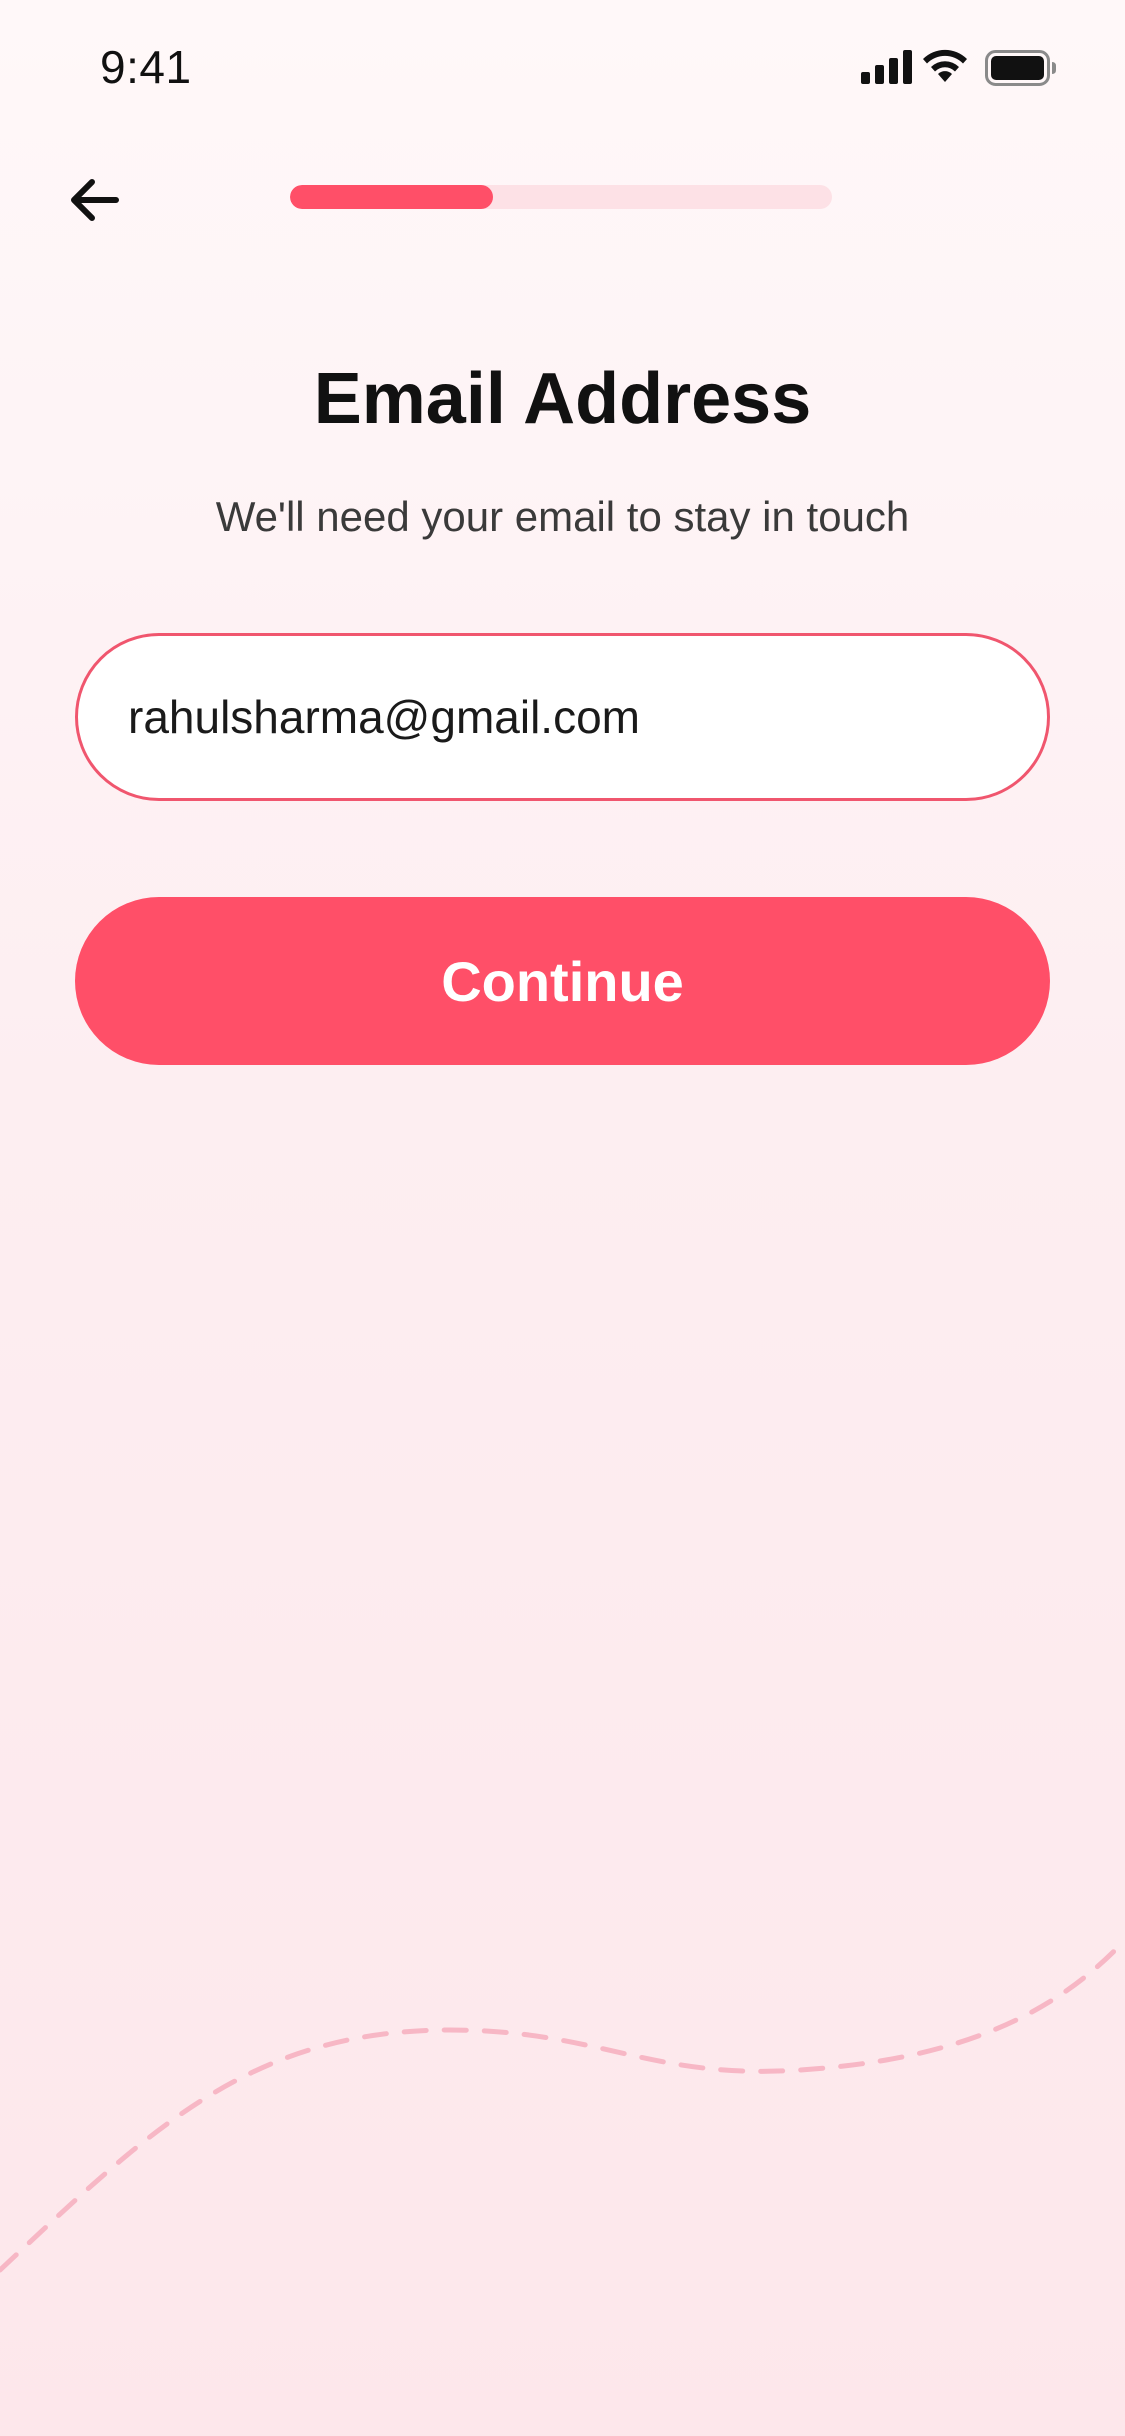  Describe the element at coordinates (562, 399) in the screenshot. I see `page-title: Email Address` at that location.